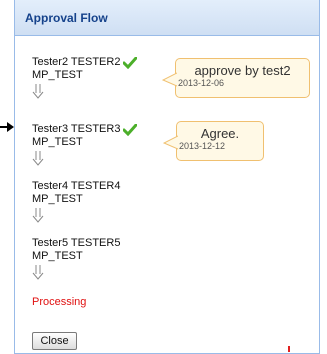  What do you see at coordinates (242, 70) in the screenshot?
I see `comment-text: approve by test2` at bounding box center [242, 70].